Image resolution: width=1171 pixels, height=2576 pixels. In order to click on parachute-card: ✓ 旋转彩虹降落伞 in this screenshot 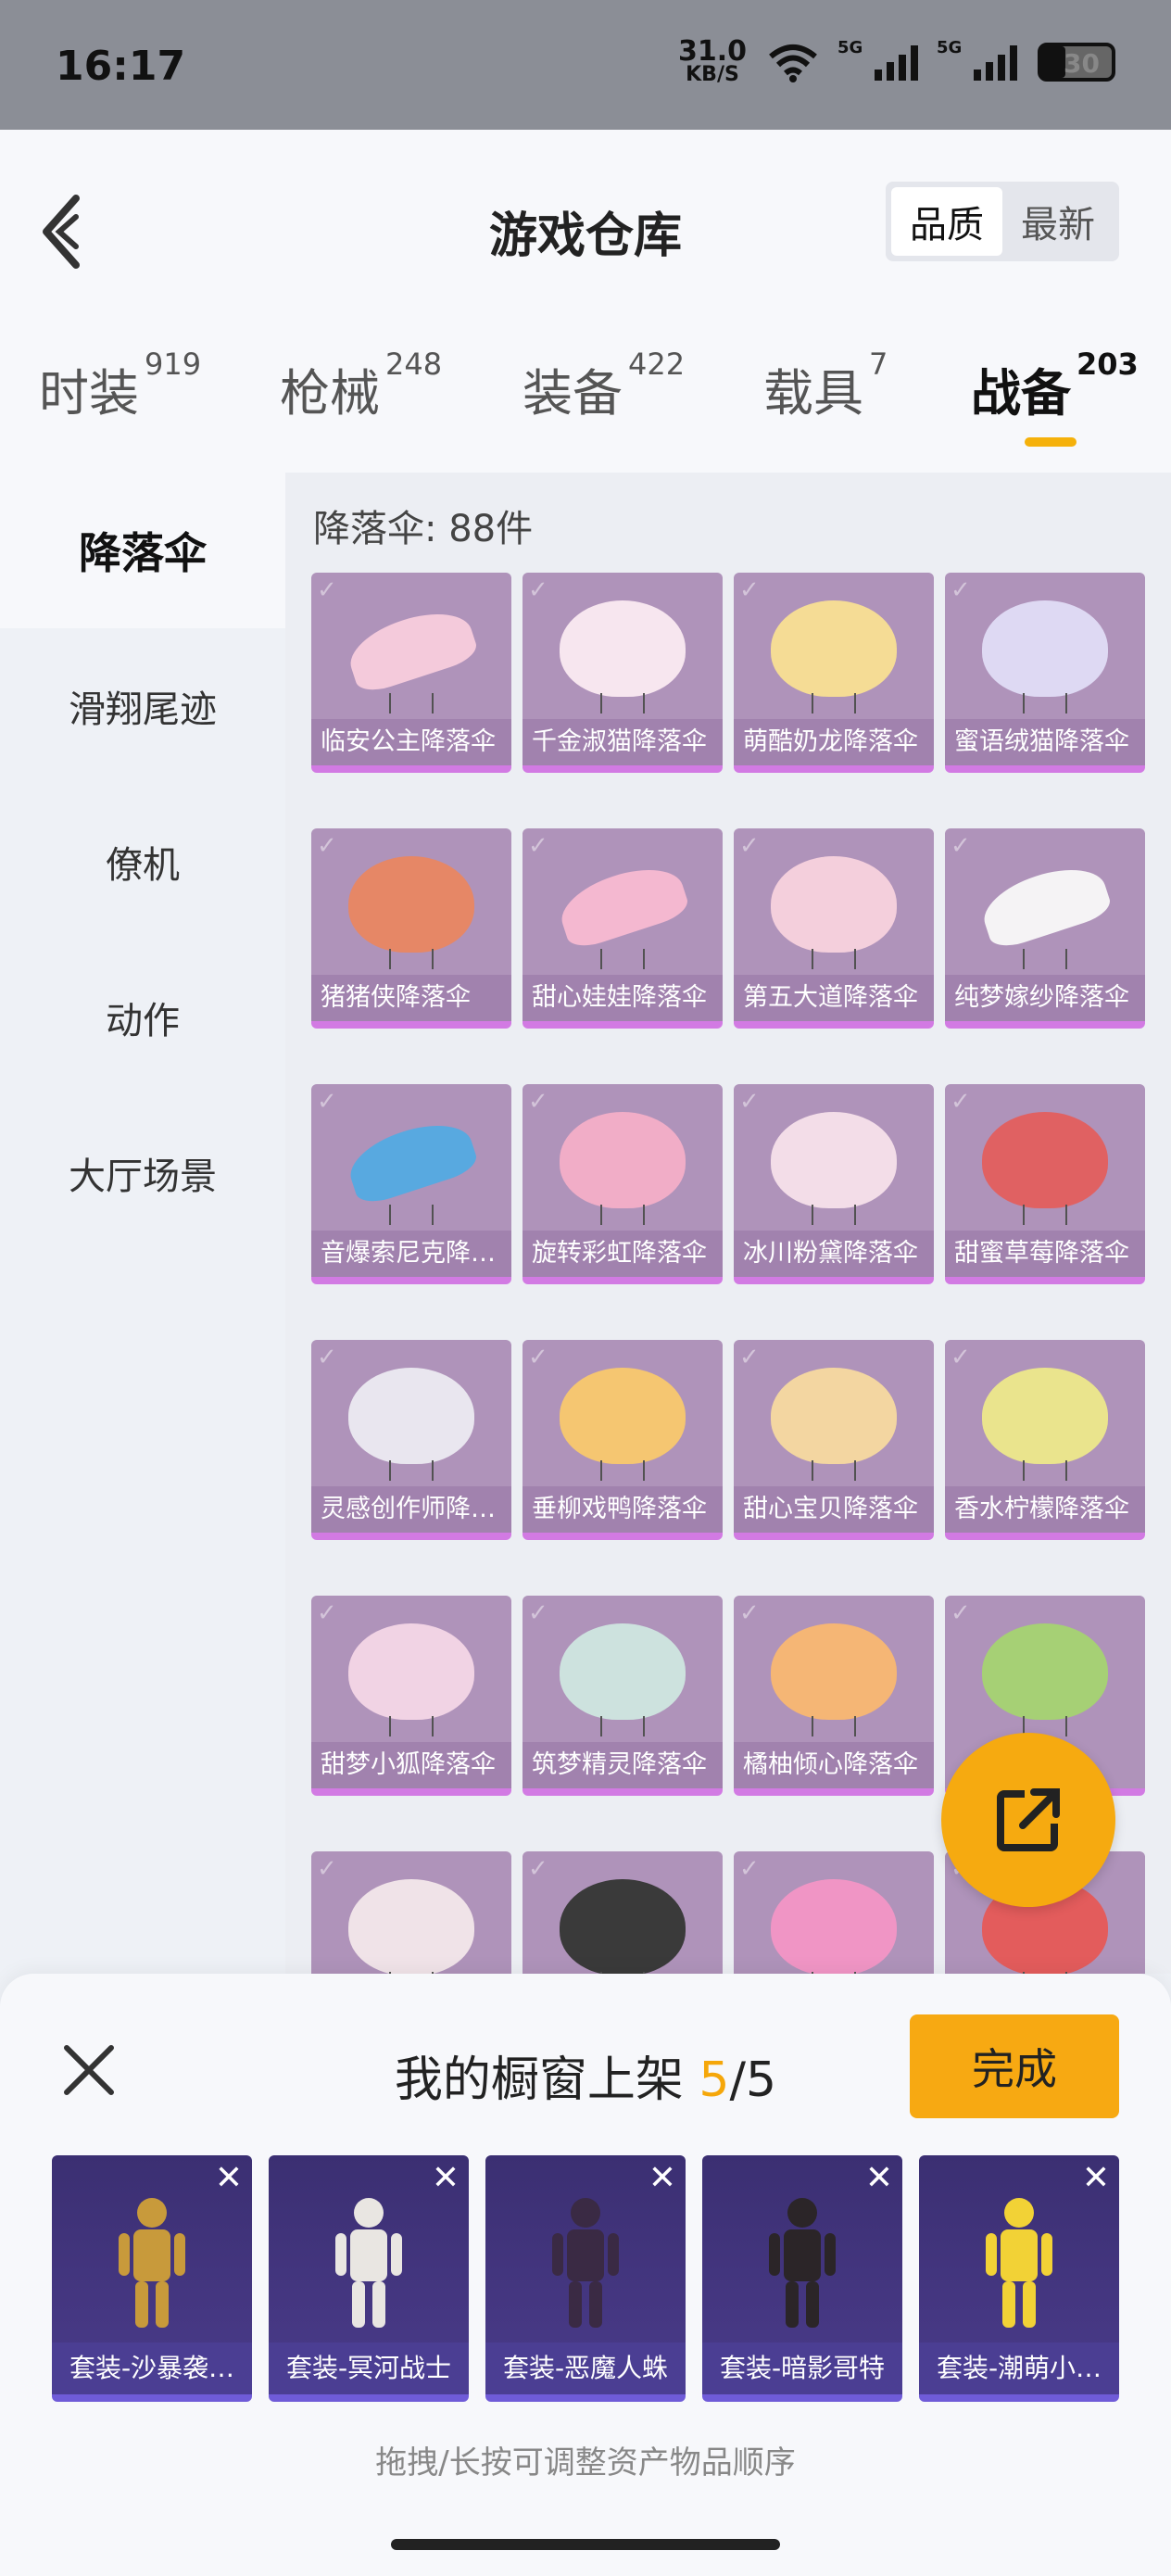, I will do `click(623, 1184)`.